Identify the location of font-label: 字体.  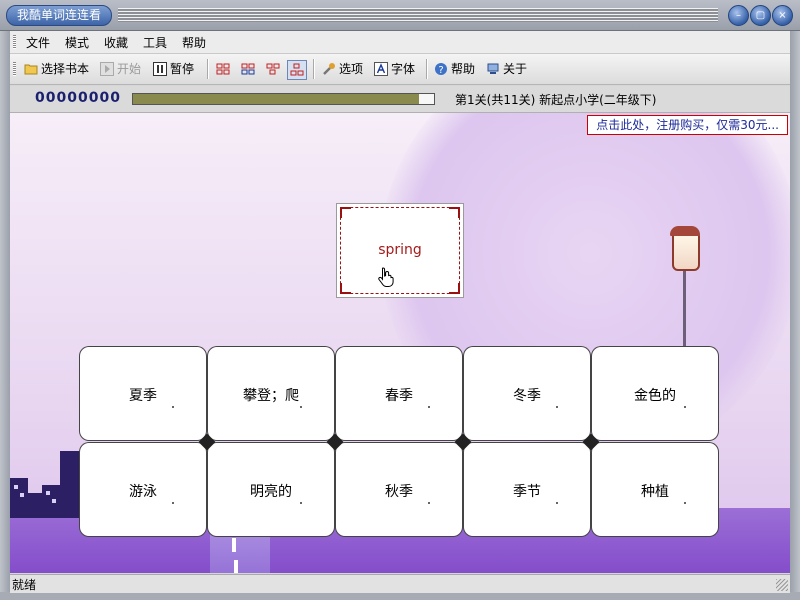
(403, 69).